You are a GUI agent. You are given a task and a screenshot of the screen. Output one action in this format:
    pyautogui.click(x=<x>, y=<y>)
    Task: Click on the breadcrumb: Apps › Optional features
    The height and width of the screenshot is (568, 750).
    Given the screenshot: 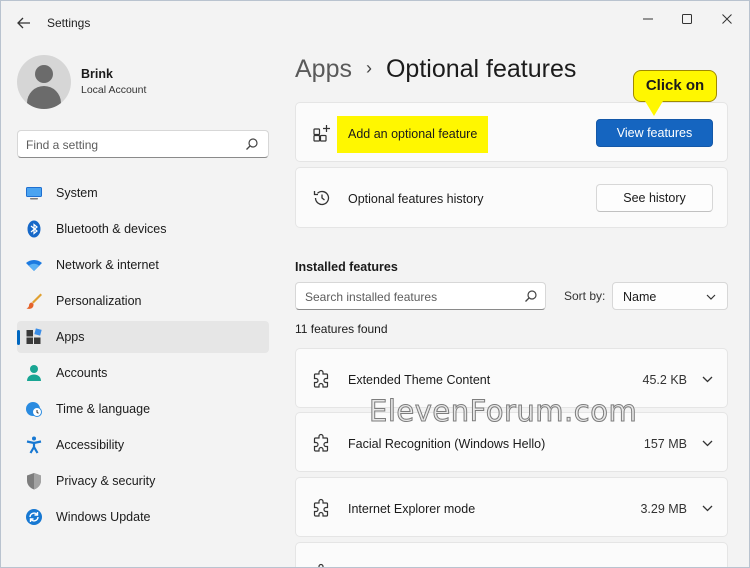 What is the action you would take?
    pyautogui.click(x=435, y=72)
    